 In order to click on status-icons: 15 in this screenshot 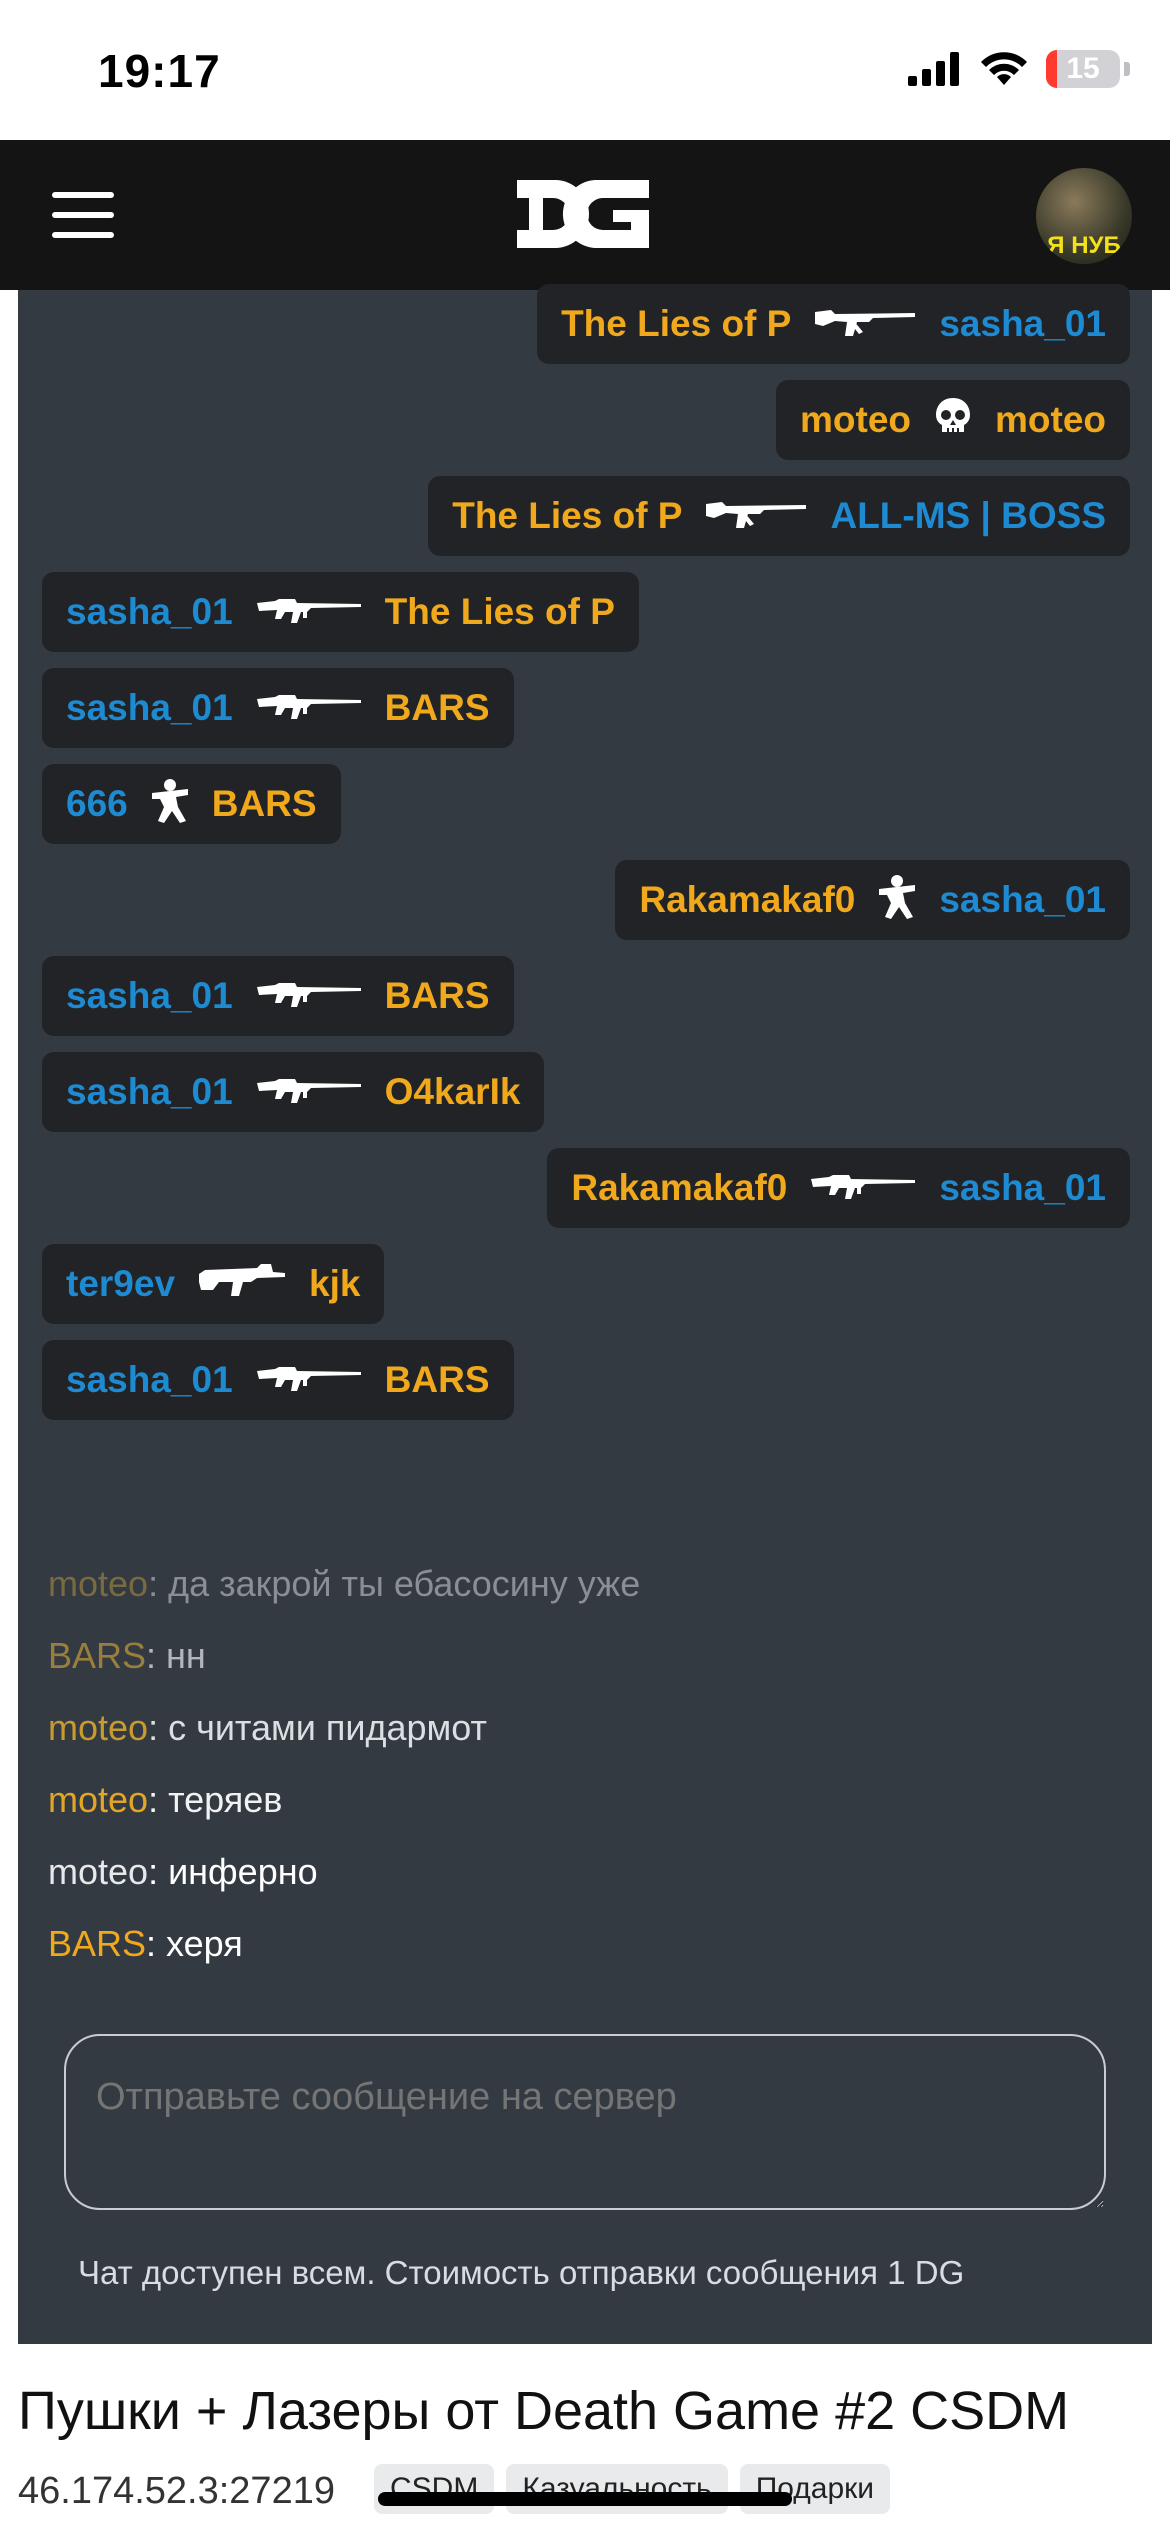, I will do `click(1019, 69)`.